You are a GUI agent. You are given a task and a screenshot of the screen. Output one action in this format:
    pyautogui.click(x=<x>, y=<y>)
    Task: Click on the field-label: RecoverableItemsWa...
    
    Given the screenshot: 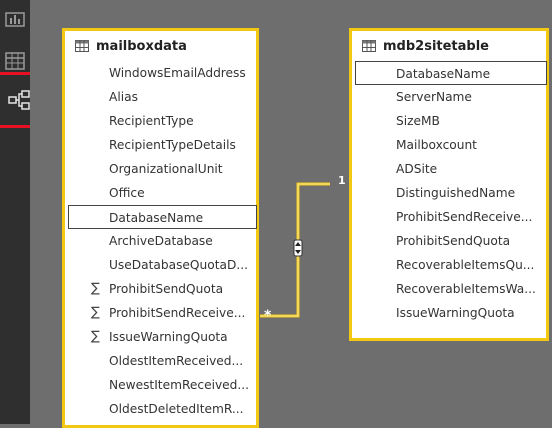 What is the action you would take?
    pyautogui.click(x=466, y=289)
    